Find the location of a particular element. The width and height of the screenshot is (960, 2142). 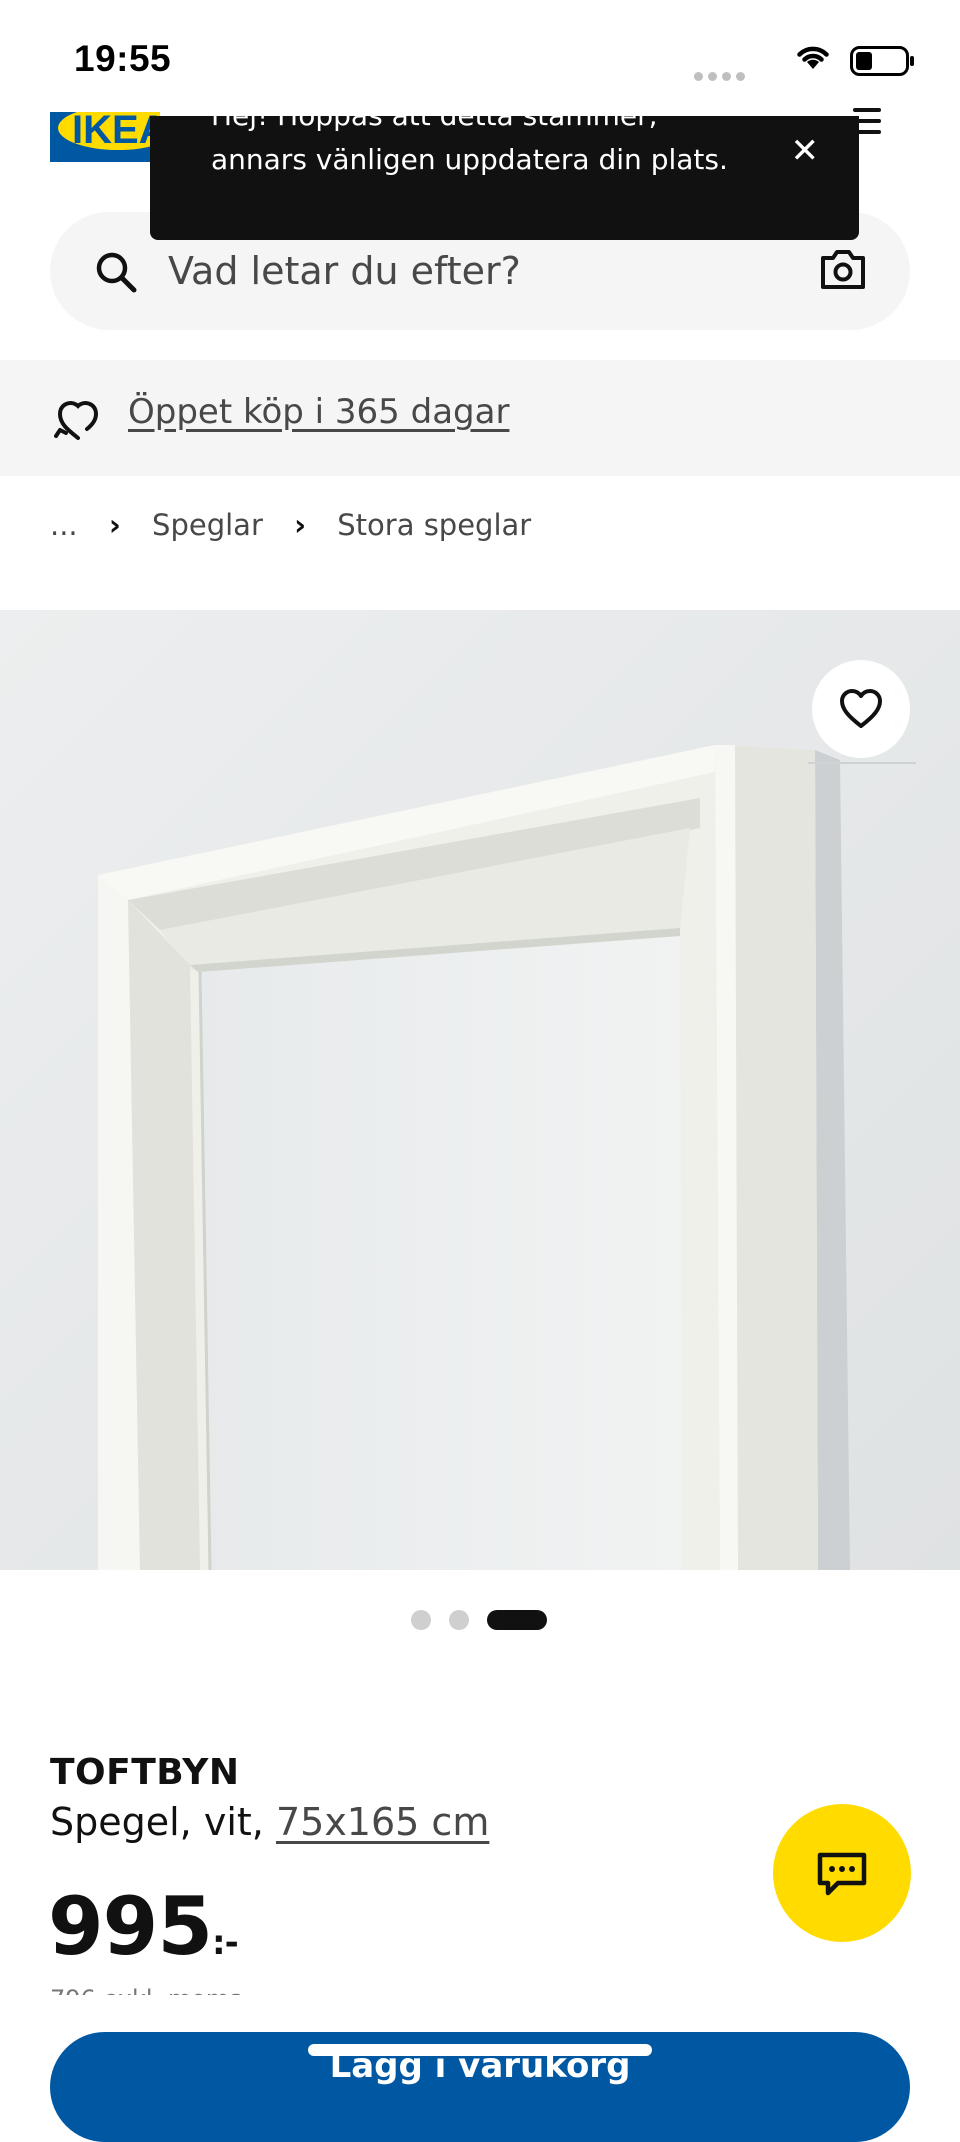

heart-icon is located at coordinates (861, 708).